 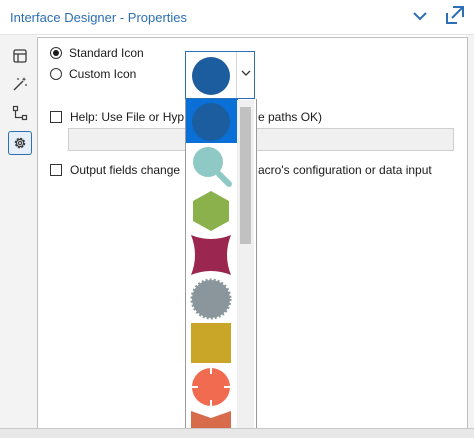 What do you see at coordinates (245, 175) in the screenshot?
I see `dropdown-scrollbar-thumb` at bounding box center [245, 175].